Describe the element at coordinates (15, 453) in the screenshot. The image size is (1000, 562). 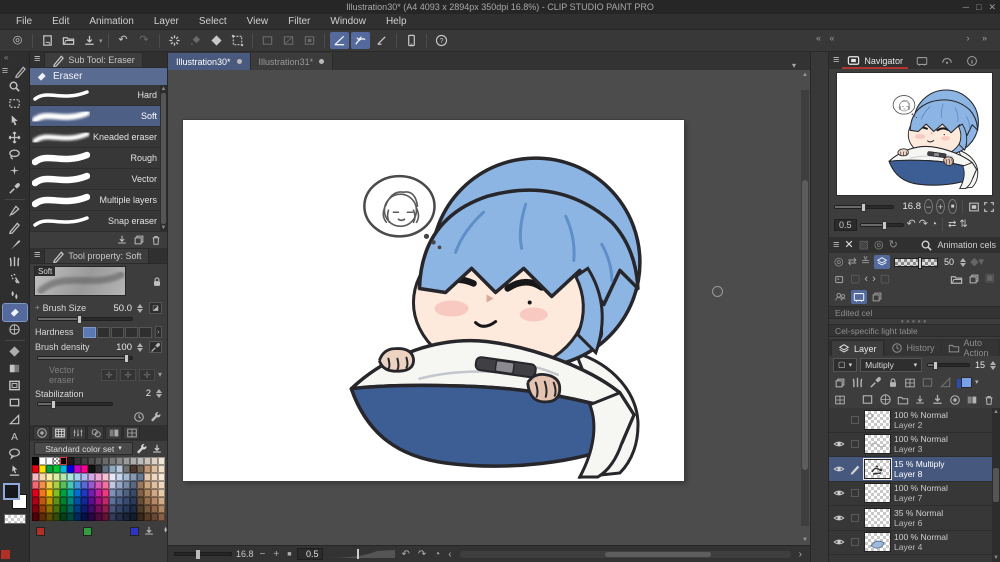
I see `tool-balloon` at that location.